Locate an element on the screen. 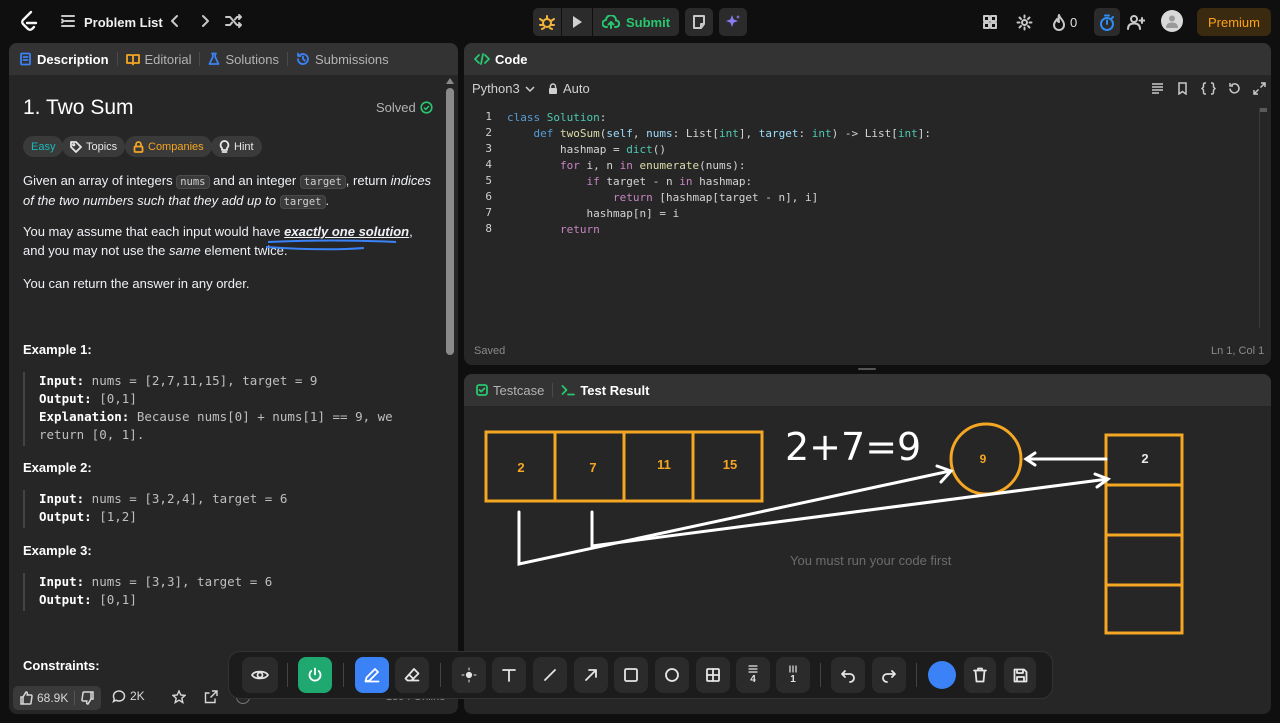 Image resolution: width=1280 pixels, height=723 pixels. delete-button is located at coordinates (980, 675).